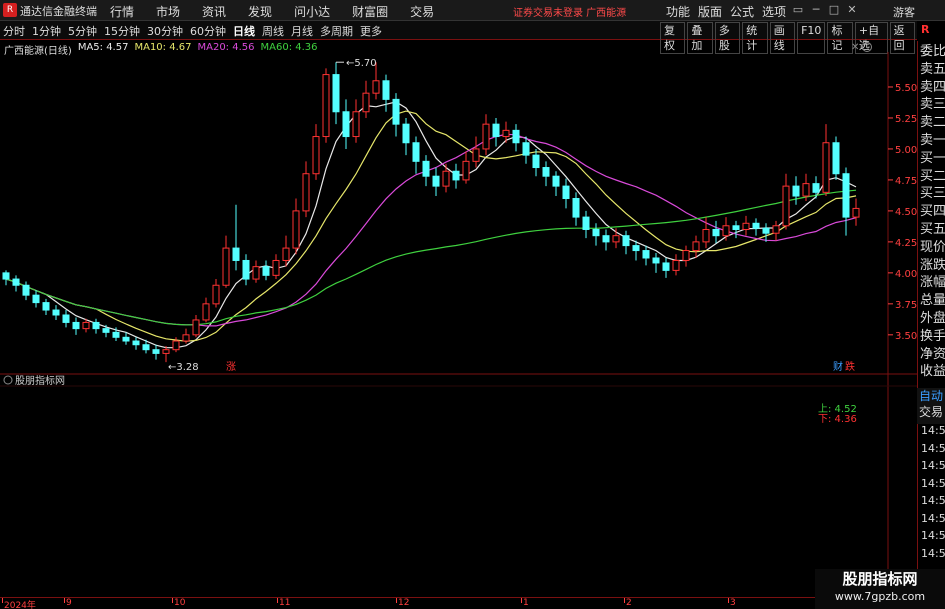  I want to click on tool-f10: F10, so click(811, 38).